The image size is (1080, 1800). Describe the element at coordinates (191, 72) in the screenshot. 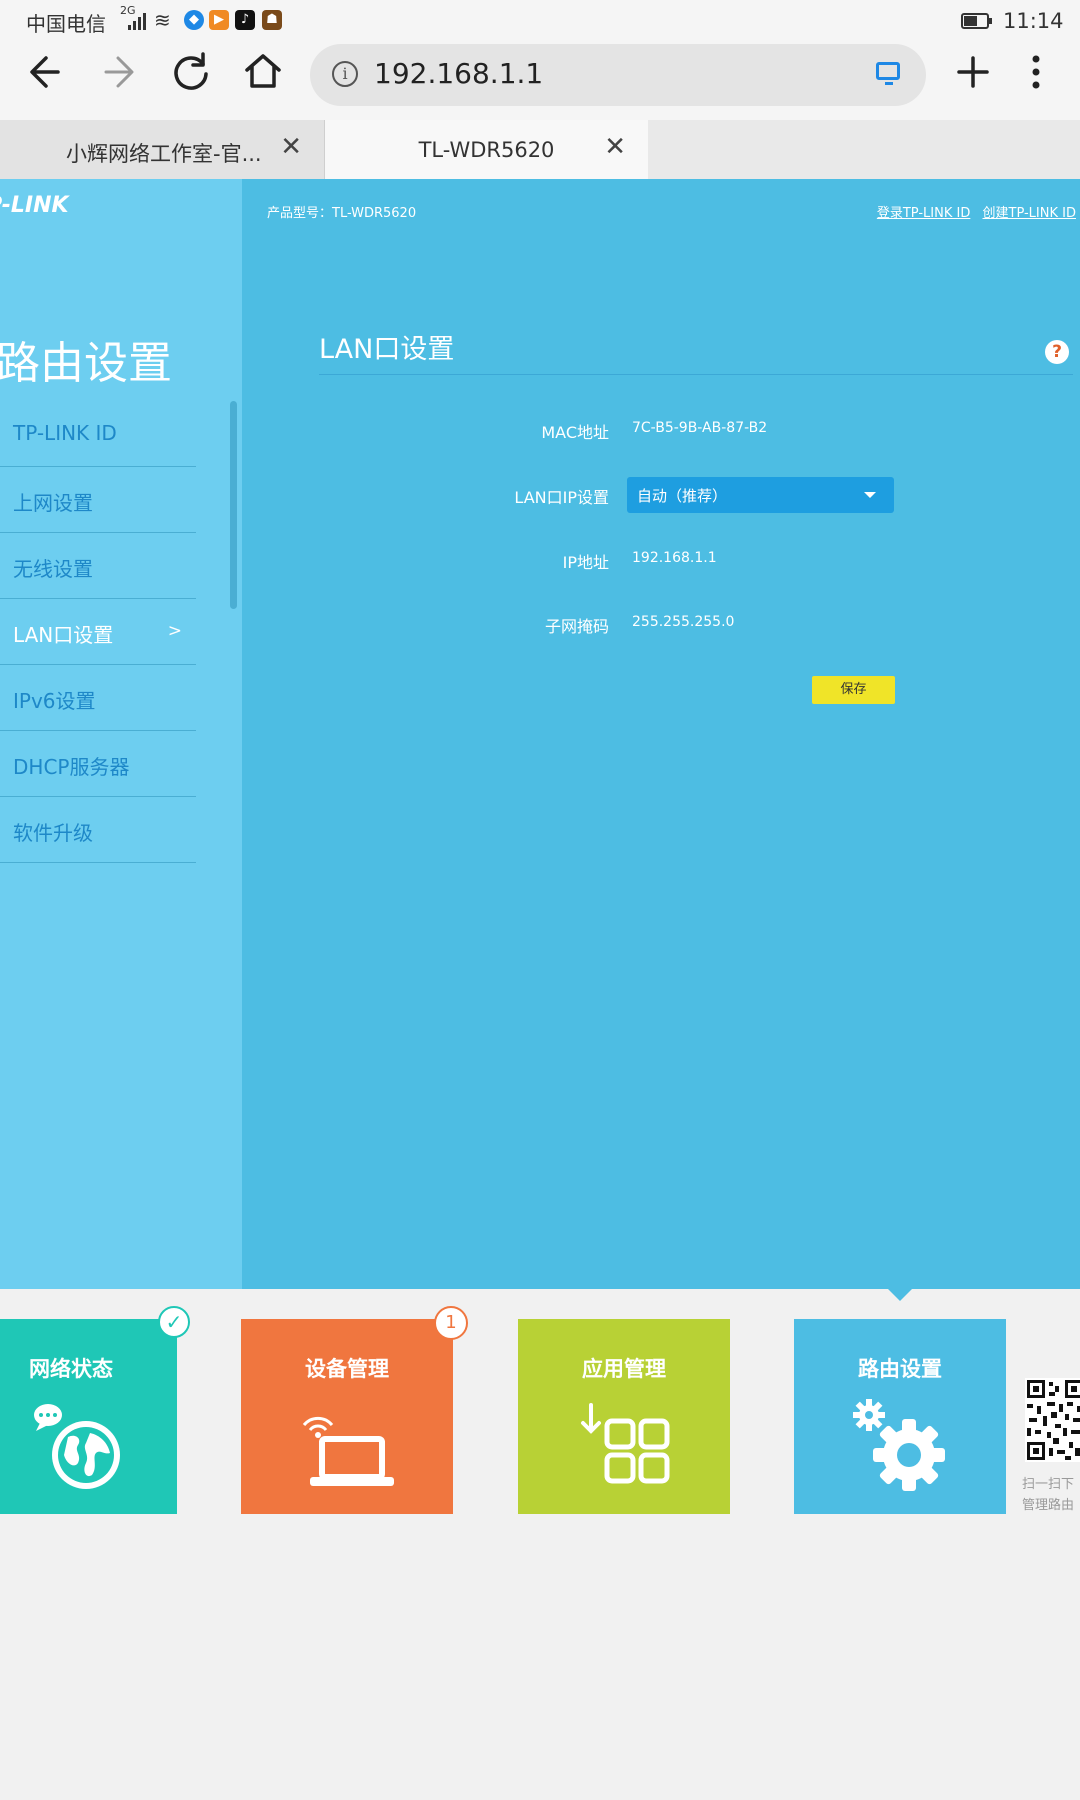

I see `reload-icon` at that location.